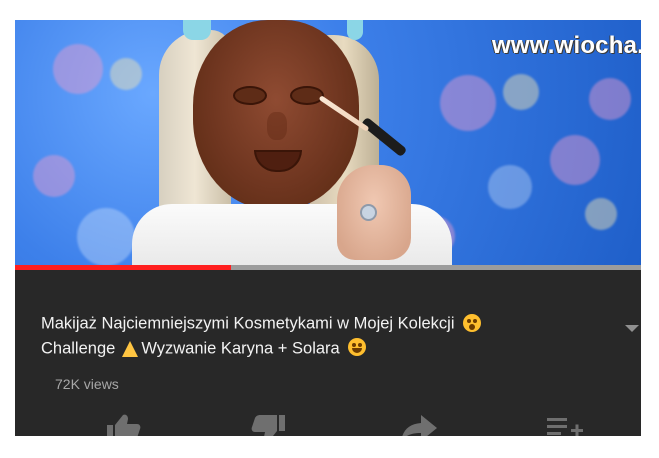 This screenshot has width=659, height=458. I want to click on like-button, so click(123, 424).